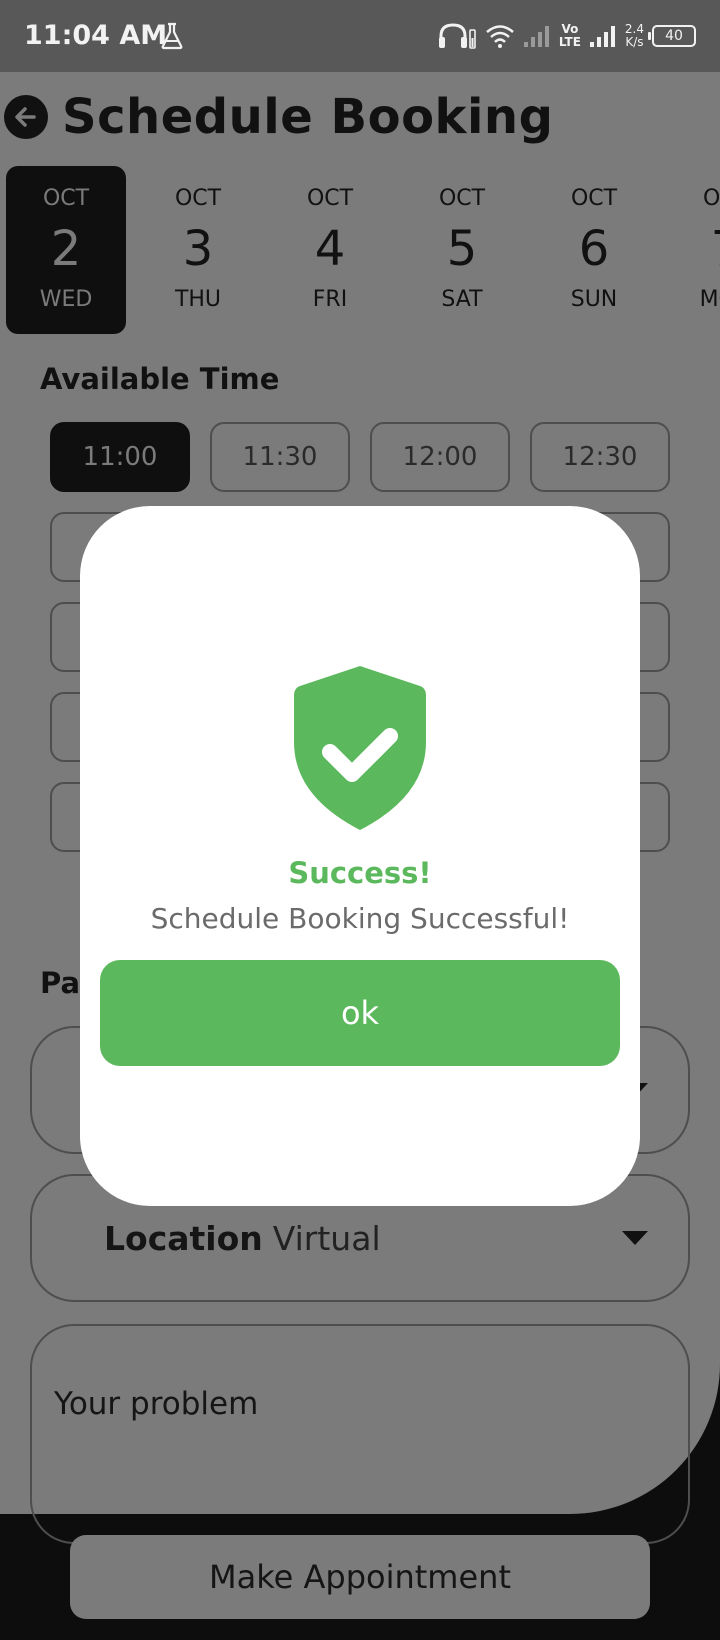  I want to click on date-item: OCT 2 WED, so click(66, 250).